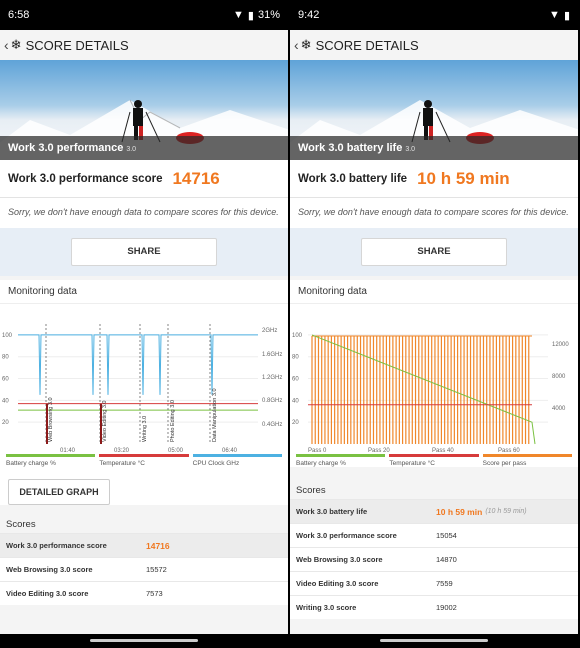 The width and height of the screenshot is (580, 648). What do you see at coordinates (559, 377) in the screenshot?
I see `y2-tick-label: 8000` at bounding box center [559, 377].